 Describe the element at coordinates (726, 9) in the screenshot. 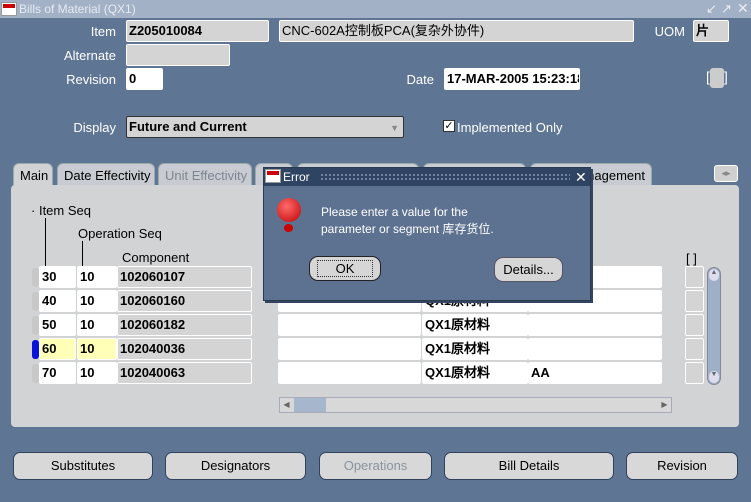

I see `maximize-icon: ↗` at that location.